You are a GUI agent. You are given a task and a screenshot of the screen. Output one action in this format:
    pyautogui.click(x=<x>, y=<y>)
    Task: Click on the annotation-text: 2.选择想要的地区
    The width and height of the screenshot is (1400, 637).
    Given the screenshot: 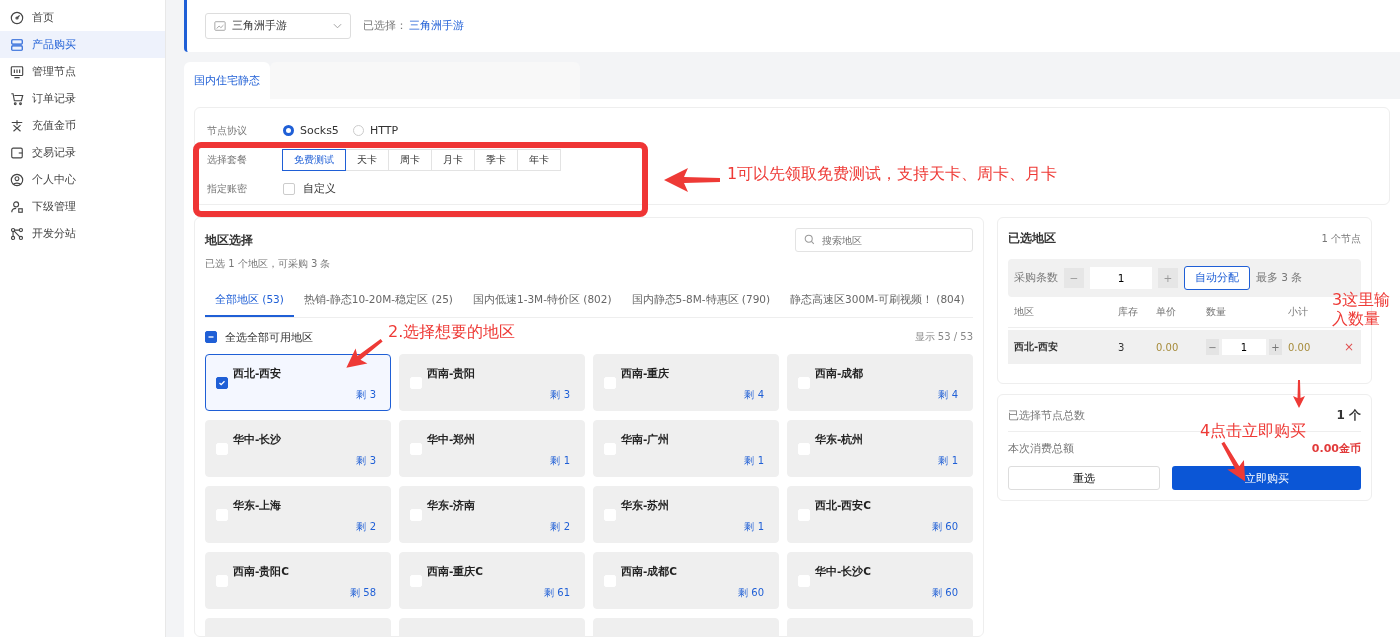 What is the action you would take?
    pyautogui.click(x=452, y=332)
    